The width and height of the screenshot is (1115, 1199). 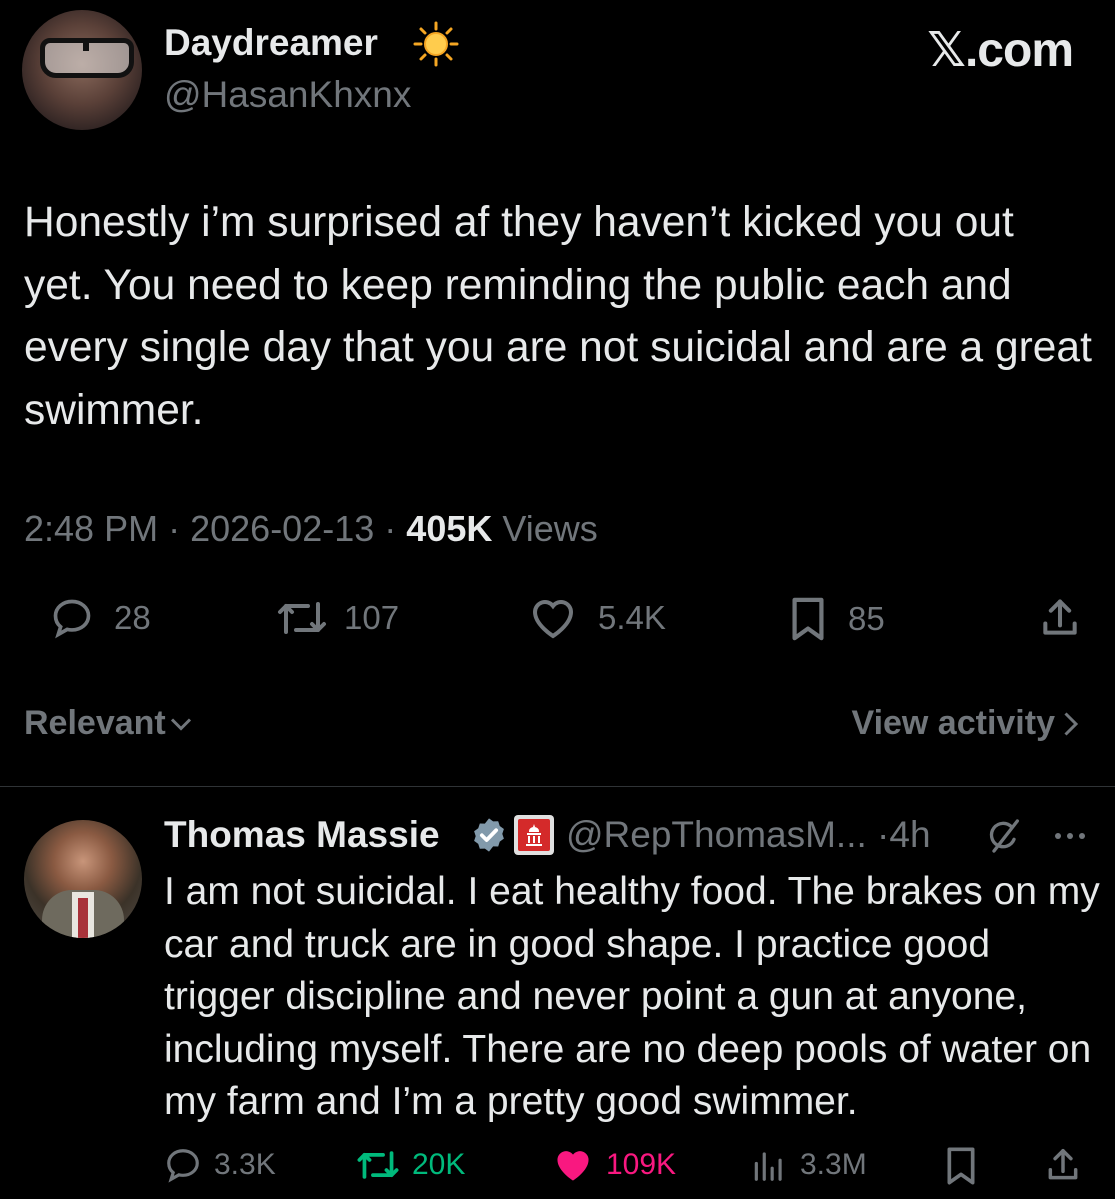 What do you see at coordinates (553, 619) in the screenshot?
I see `heart-icon` at bounding box center [553, 619].